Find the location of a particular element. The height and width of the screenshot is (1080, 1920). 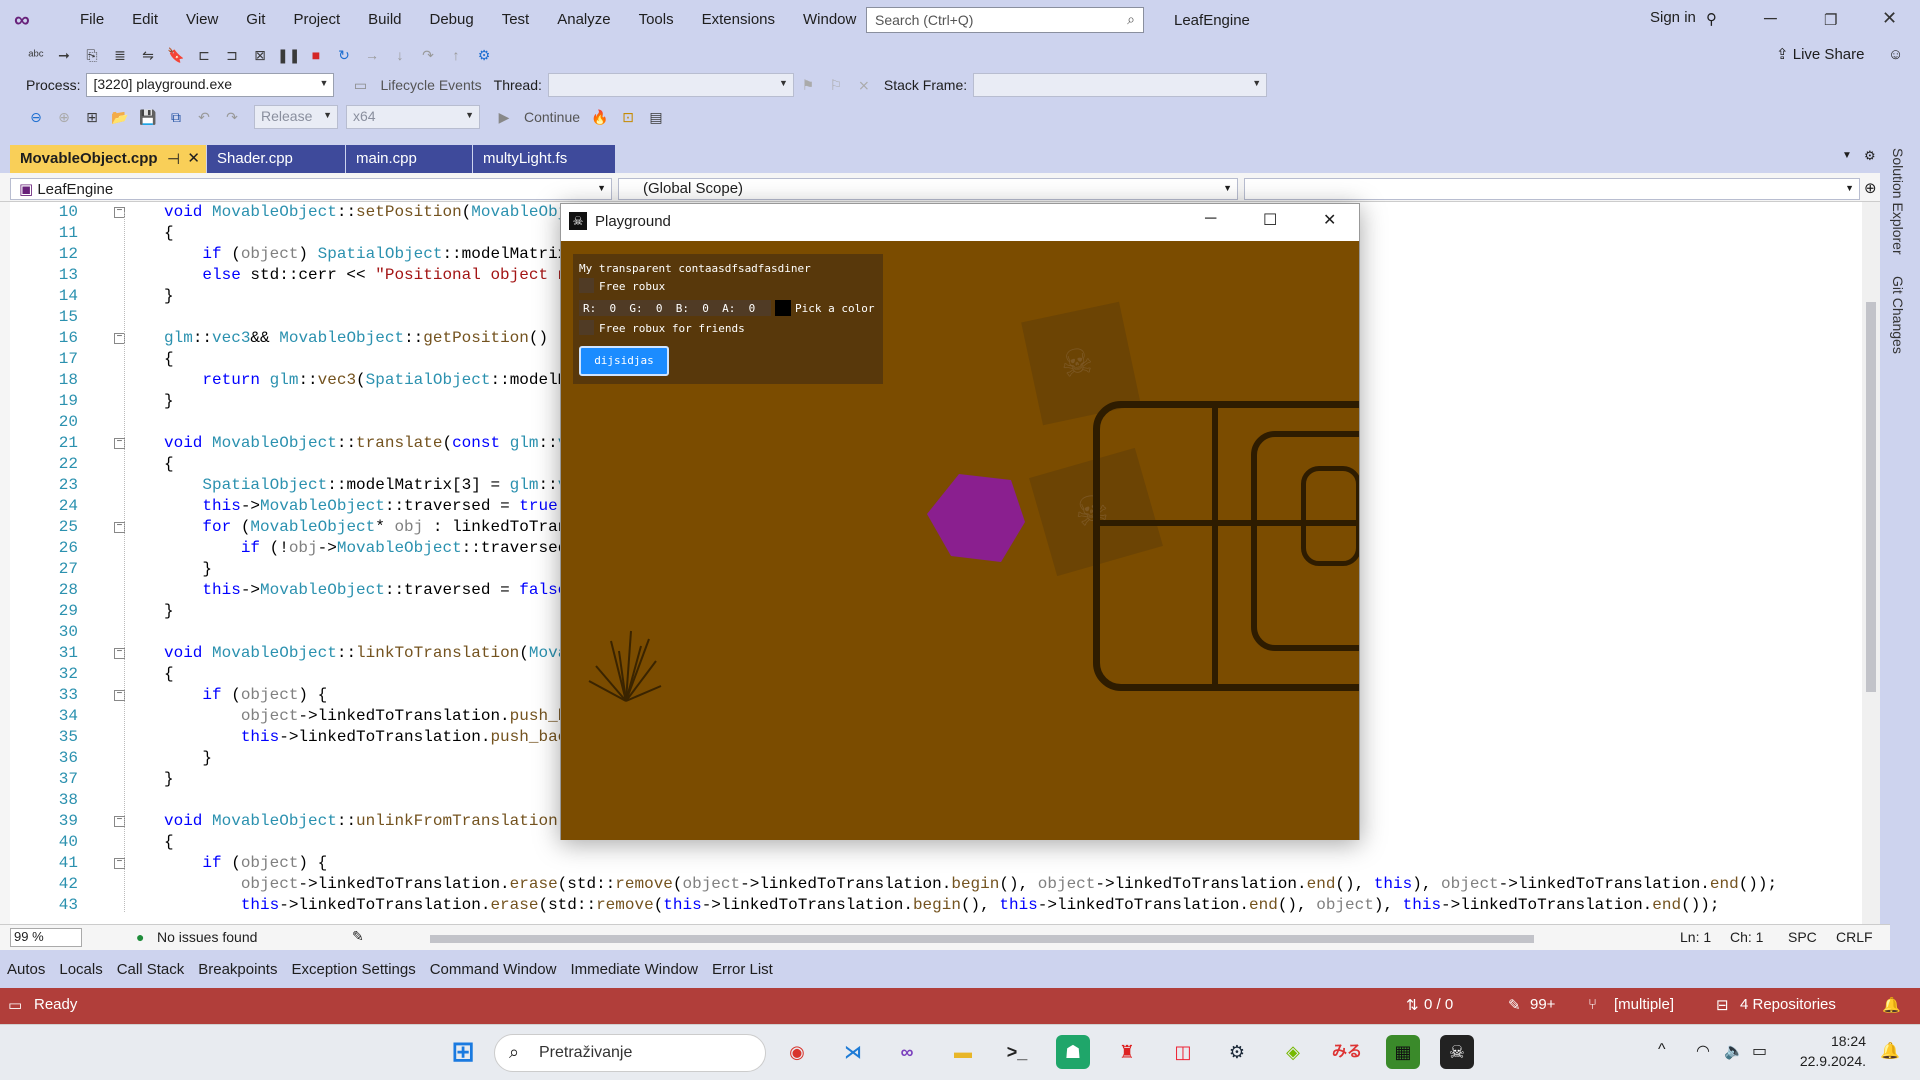

repositories: 4 Repositories is located at coordinates (1788, 1004).